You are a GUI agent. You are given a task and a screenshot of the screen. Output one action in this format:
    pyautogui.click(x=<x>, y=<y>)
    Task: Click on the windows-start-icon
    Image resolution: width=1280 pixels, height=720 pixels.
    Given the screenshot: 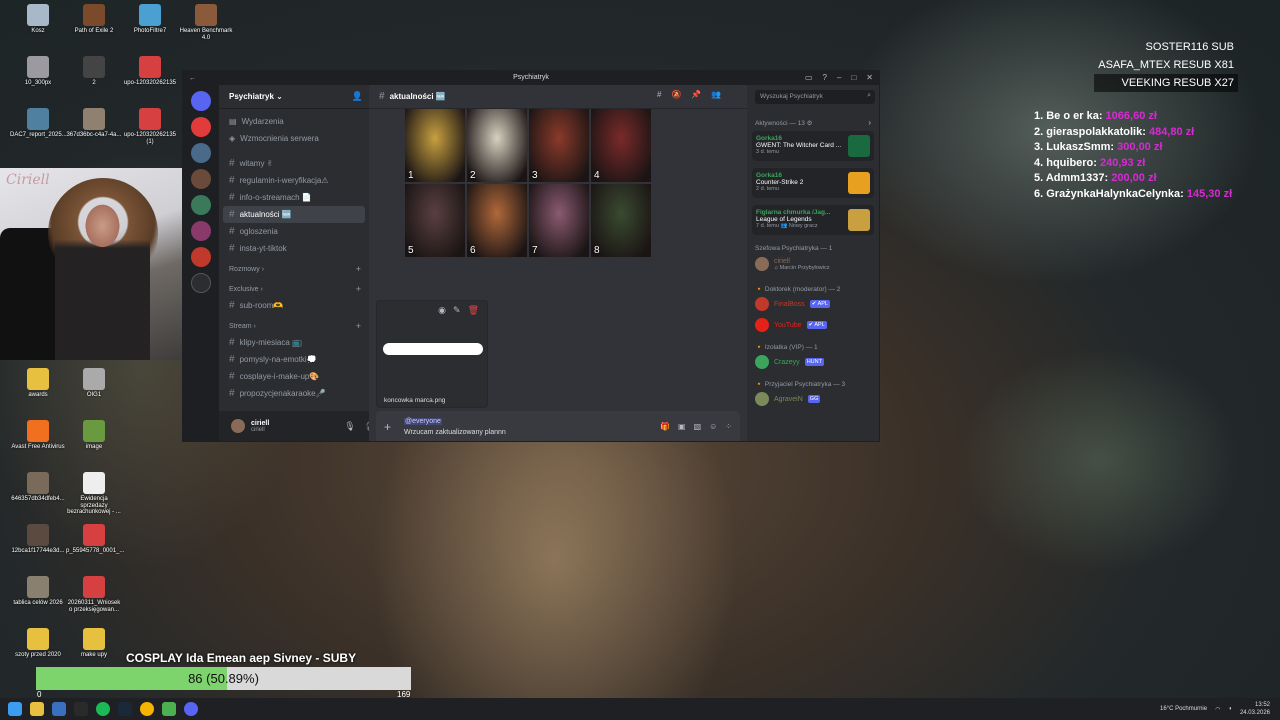 What is the action you would take?
    pyautogui.click(x=15, y=709)
    